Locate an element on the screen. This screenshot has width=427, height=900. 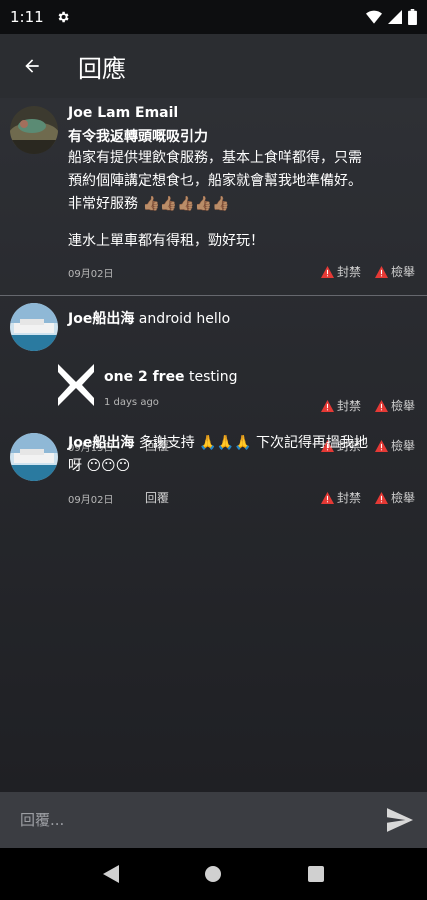
comment-author: one 2 free is located at coordinates (144, 377).